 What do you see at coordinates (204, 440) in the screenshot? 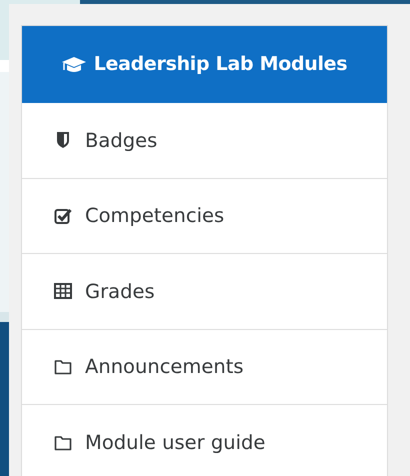
I see `menu-item: Module user guide` at bounding box center [204, 440].